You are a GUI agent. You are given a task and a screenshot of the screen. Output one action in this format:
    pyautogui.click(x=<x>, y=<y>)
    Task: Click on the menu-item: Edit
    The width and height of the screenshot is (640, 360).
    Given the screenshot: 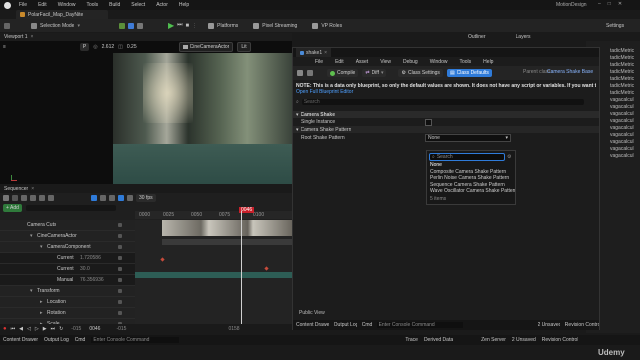 What is the action you would take?
    pyautogui.click(x=42, y=5)
    